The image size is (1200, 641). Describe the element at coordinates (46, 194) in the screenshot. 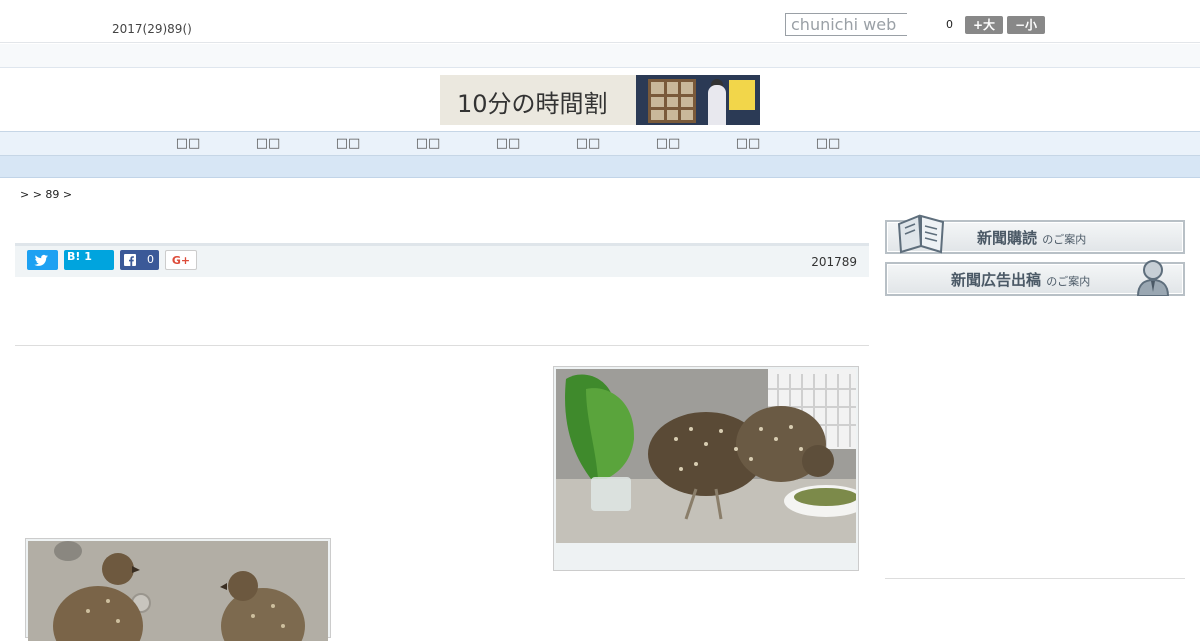

I see `breadcrumb: > > 89 >` at that location.